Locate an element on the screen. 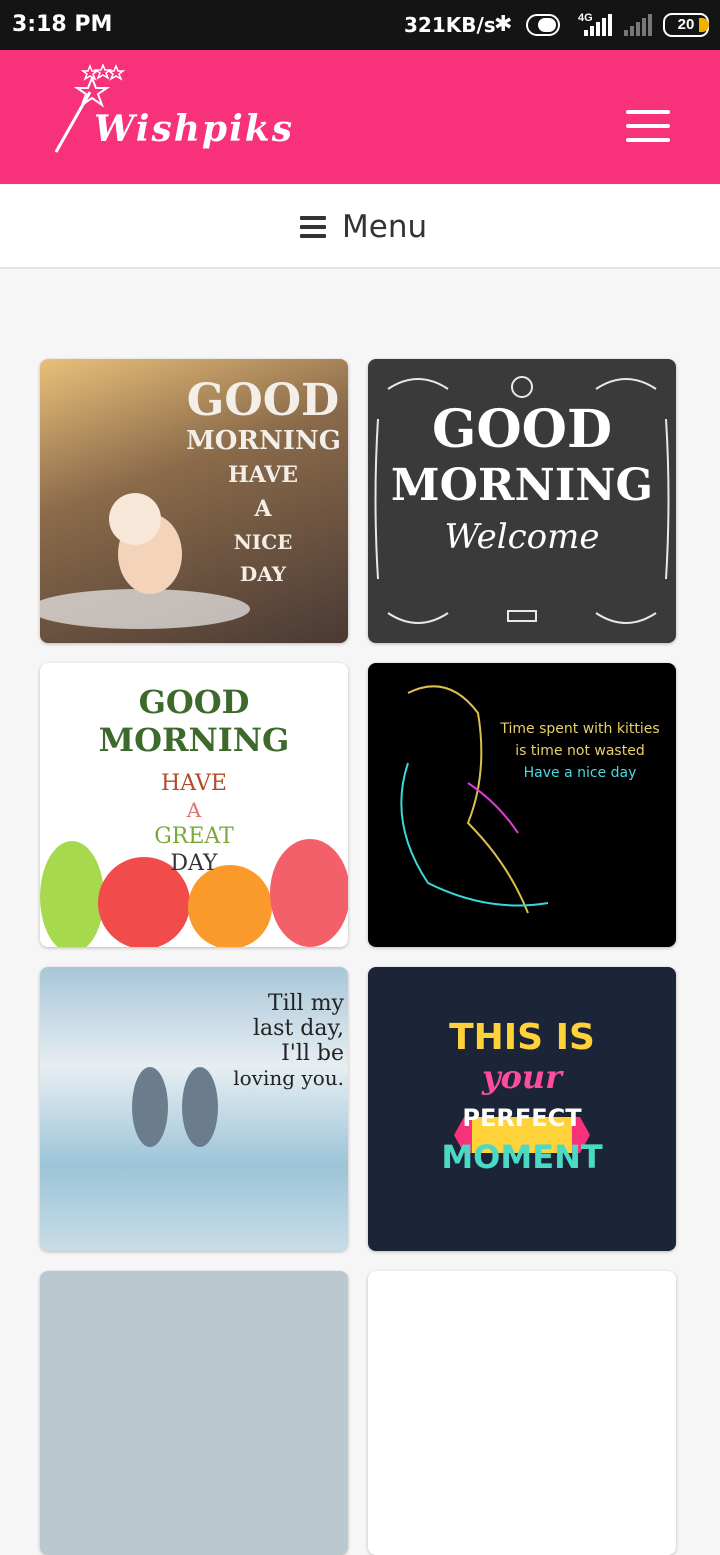 This screenshot has width=720, height=1555. tile-text: your is located at coordinates (522, 1077).